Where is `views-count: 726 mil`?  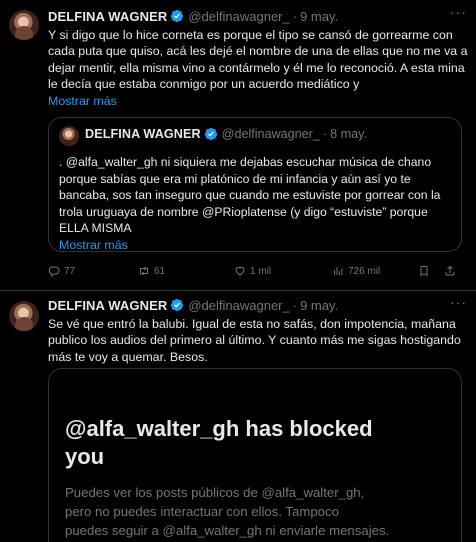 views-count: 726 mil is located at coordinates (364, 271).